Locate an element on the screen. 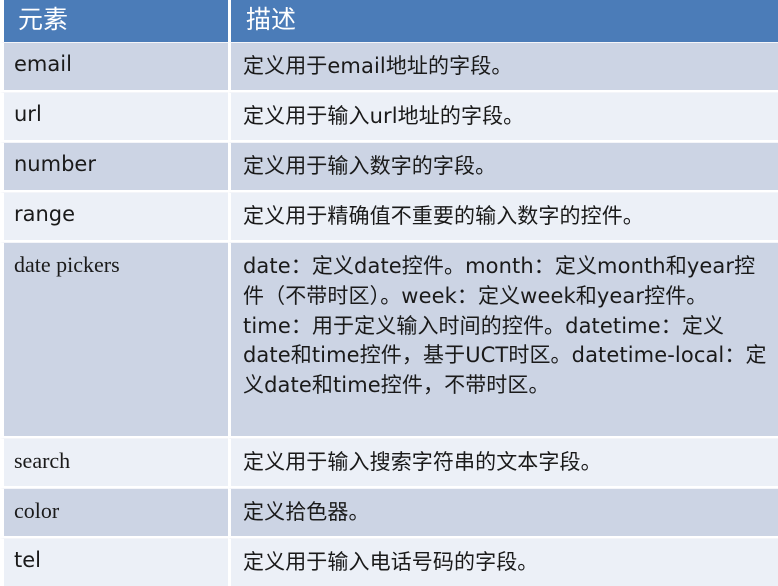 The height and width of the screenshot is (586, 778). cell-element-name: range is located at coordinates (114, 216).